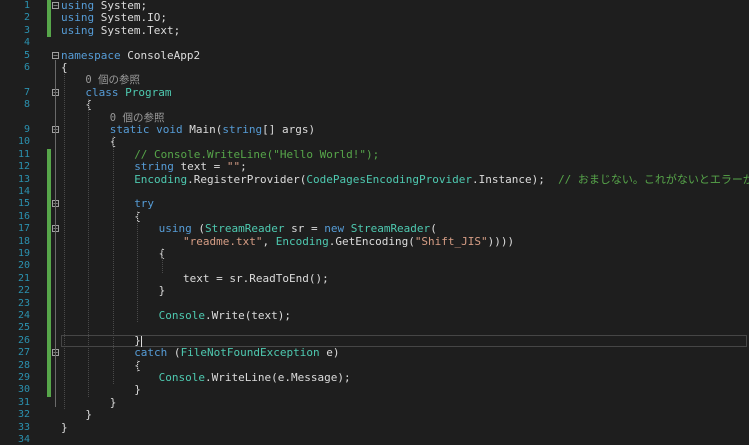  Describe the element at coordinates (91, 55) in the screenshot. I see `code-token: namespace` at that location.